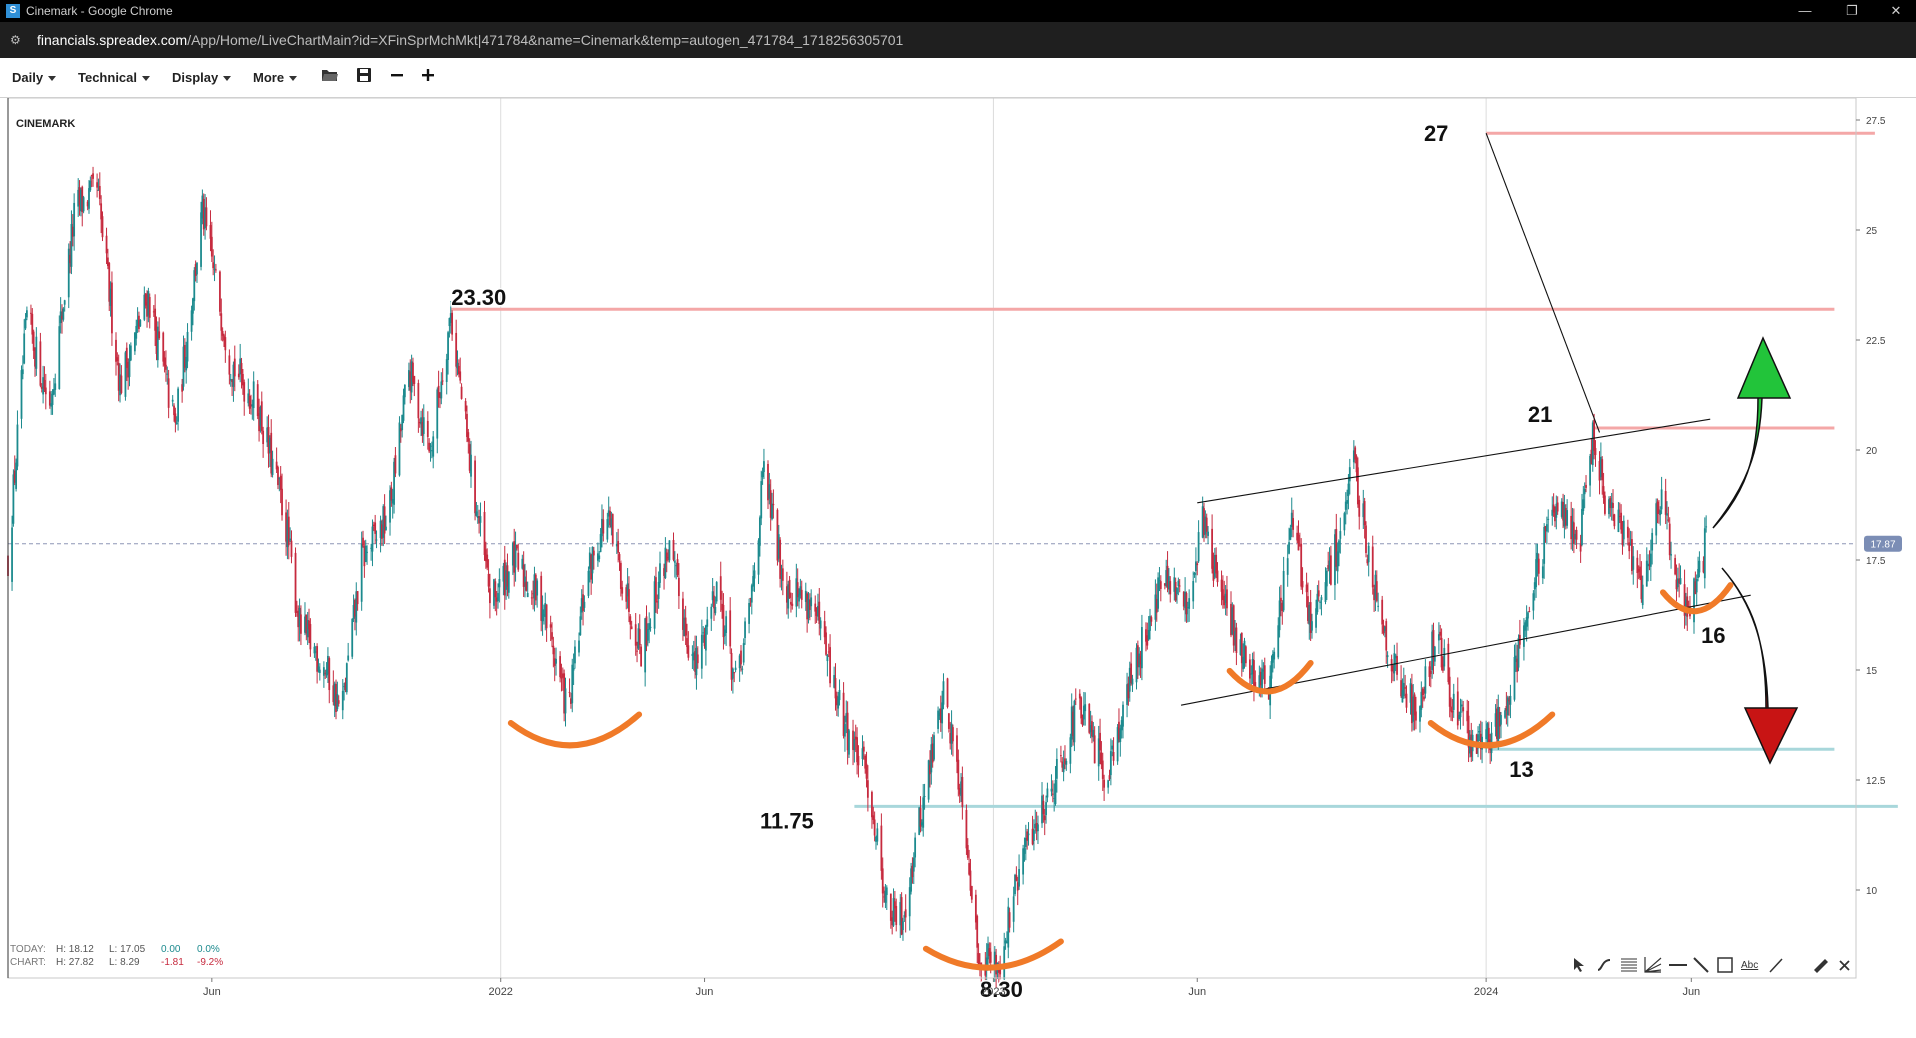 Image resolution: width=1916 pixels, height=1038 pixels. I want to click on close-icon, so click(1844, 965).